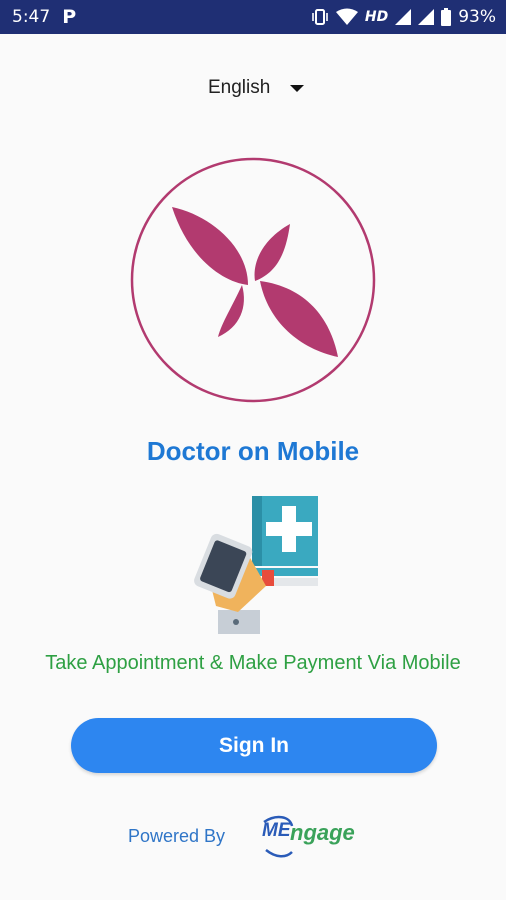  I want to click on status-time: 5:47, so click(31, 17).